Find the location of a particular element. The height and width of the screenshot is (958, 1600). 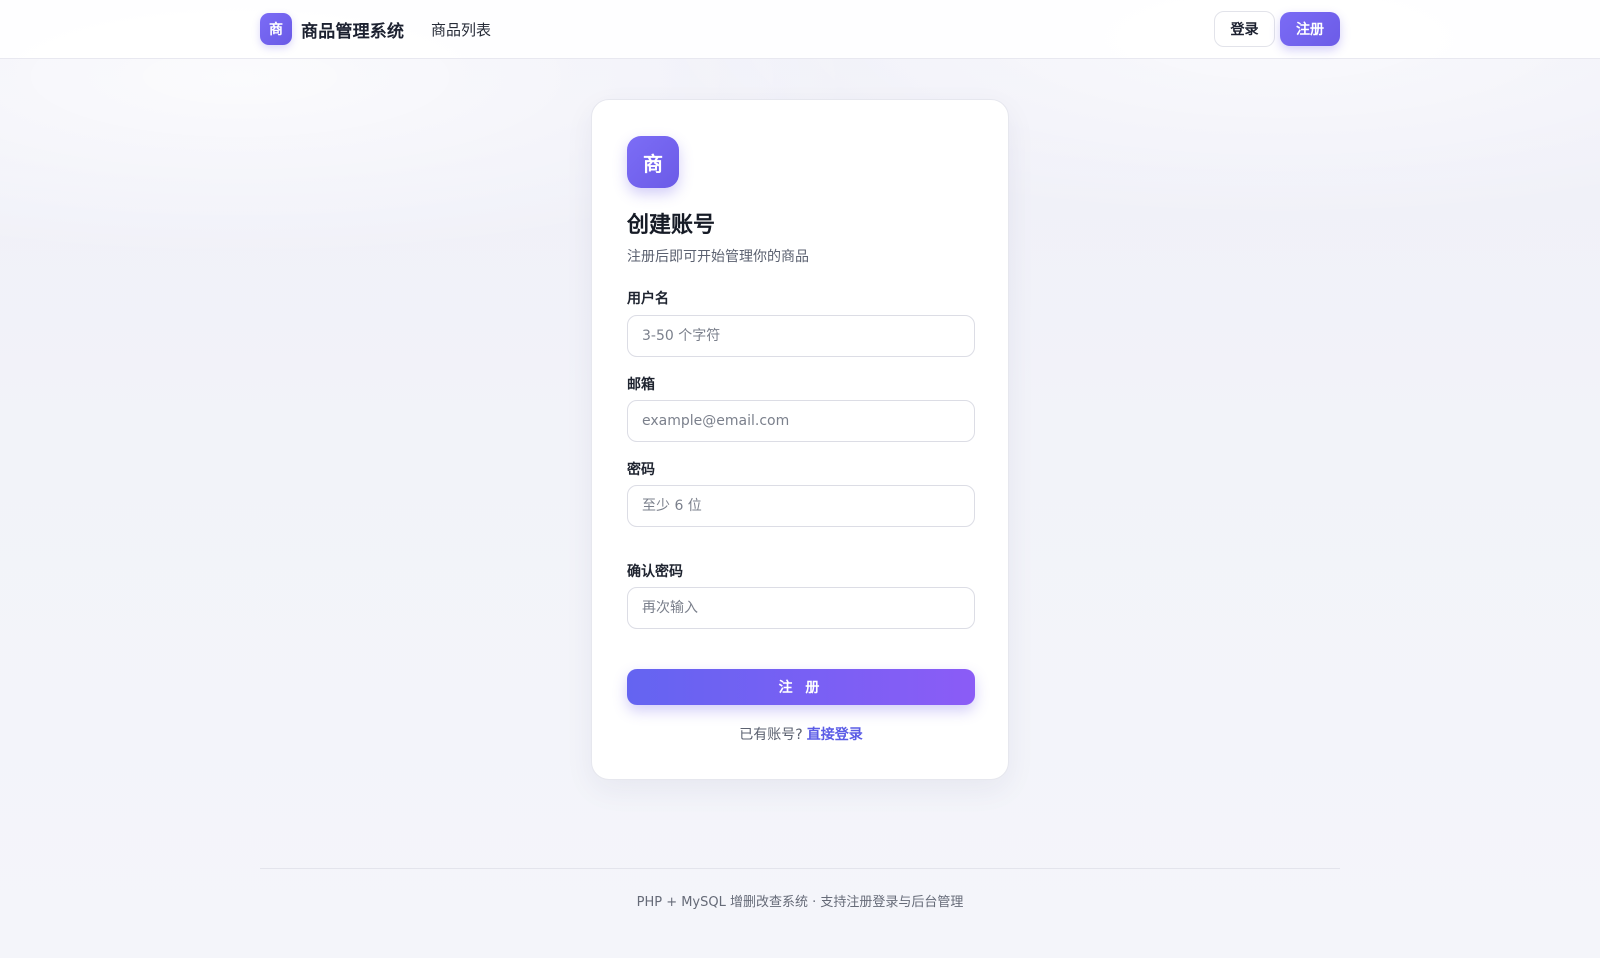

footer-divider is located at coordinates (800, 868).